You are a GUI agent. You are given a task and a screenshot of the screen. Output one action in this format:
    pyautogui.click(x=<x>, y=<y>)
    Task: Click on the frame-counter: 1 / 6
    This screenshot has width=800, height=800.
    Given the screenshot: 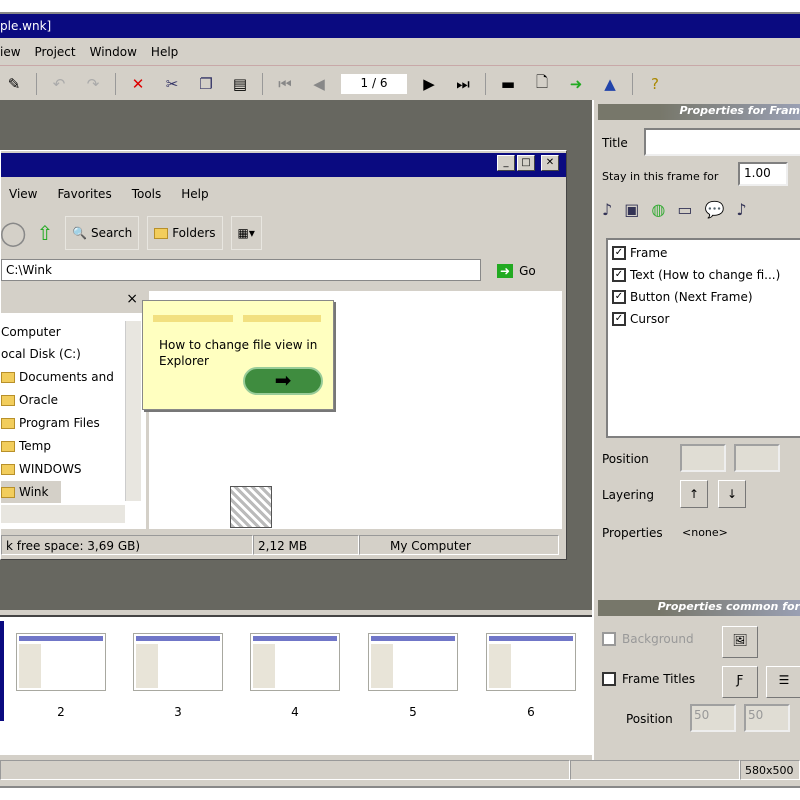 What is the action you would take?
    pyautogui.click(x=374, y=84)
    